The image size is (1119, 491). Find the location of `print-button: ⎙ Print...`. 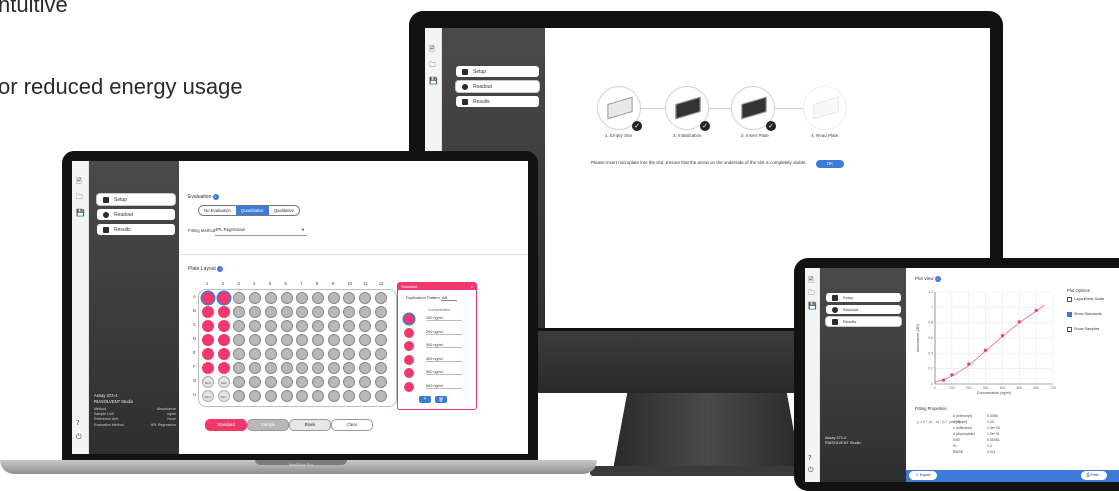

print-button: ⎙ Print... is located at coordinates (1094, 475).